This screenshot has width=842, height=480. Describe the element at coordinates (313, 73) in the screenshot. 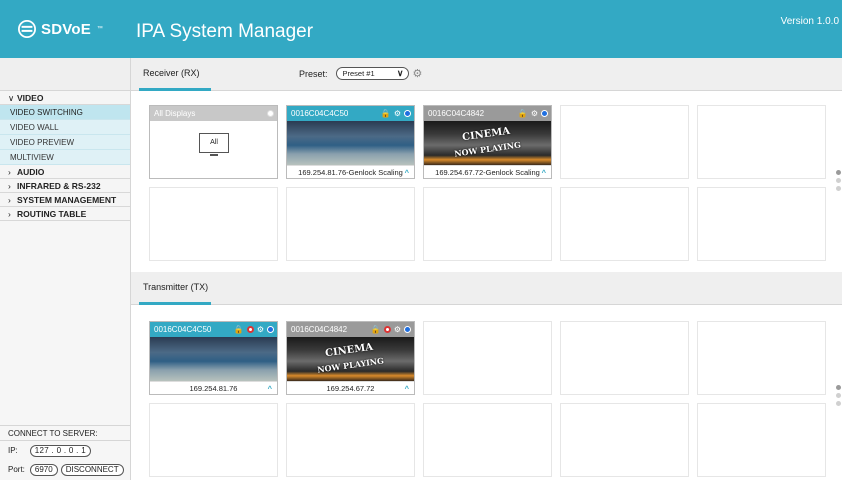

I see `preset-label: Preset:` at that location.